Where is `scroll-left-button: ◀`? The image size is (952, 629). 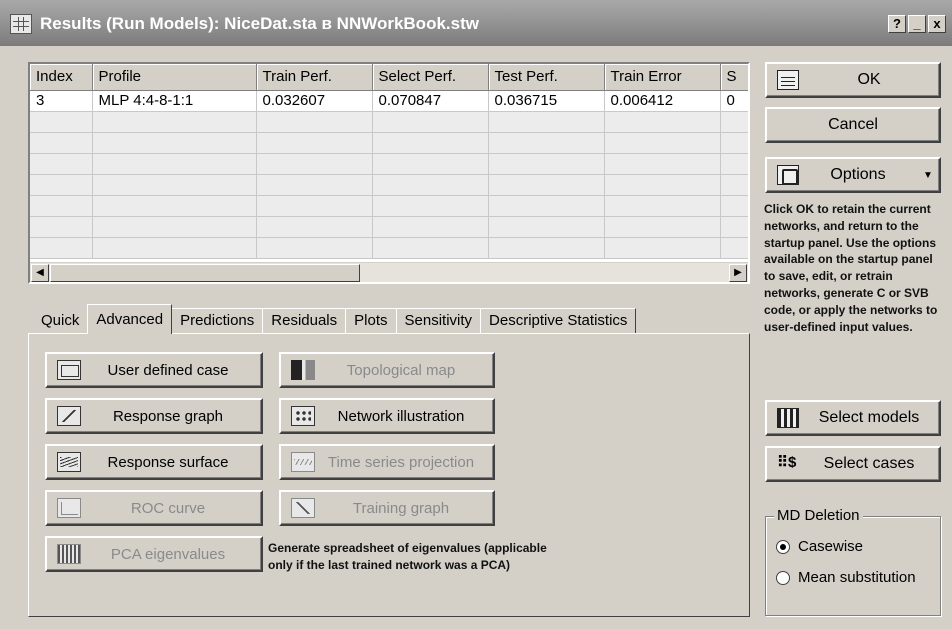 scroll-left-button: ◀ is located at coordinates (40, 273).